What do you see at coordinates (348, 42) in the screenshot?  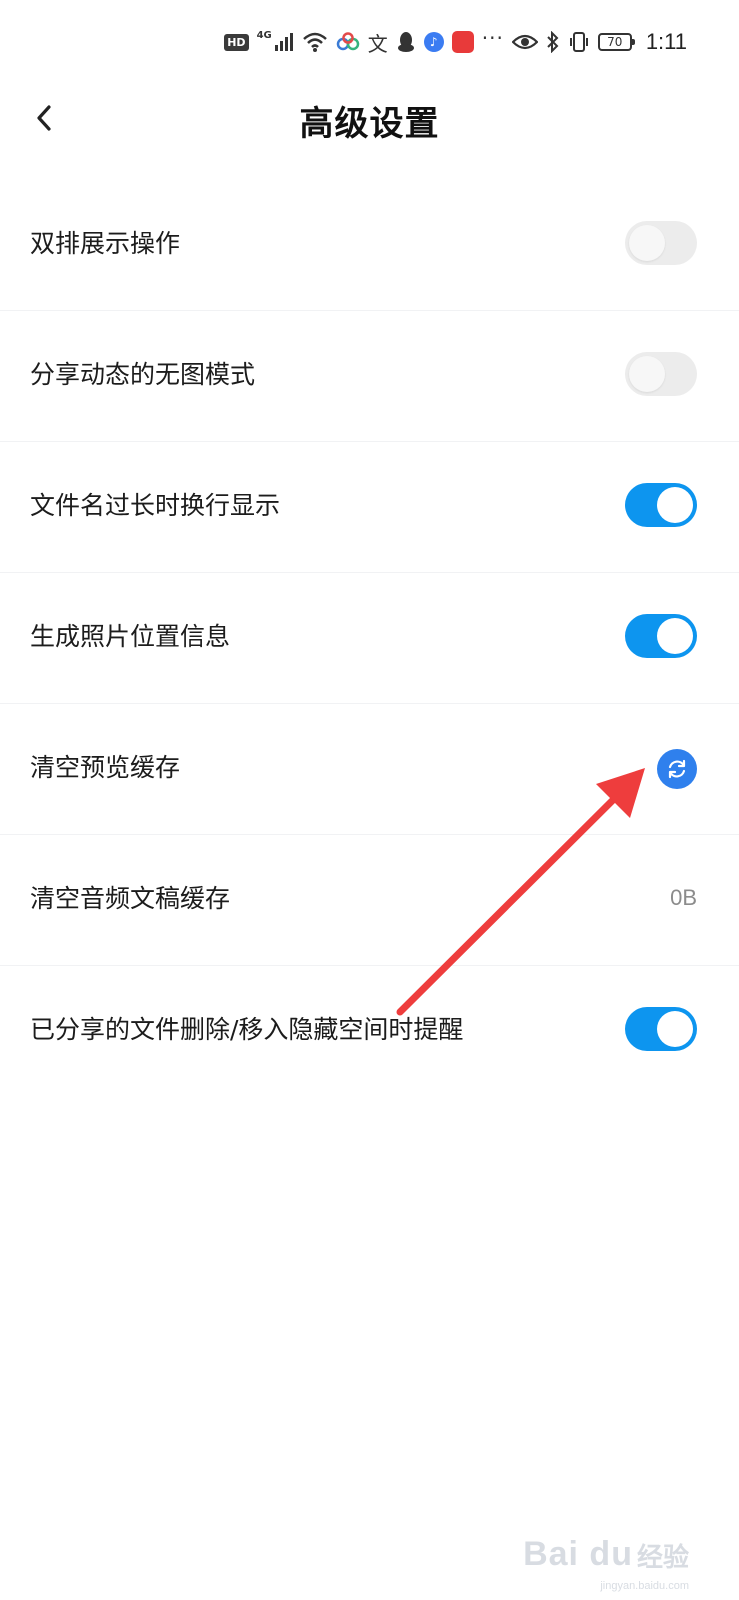 I see `baidu-netdisk-app-icon` at bounding box center [348, 42].